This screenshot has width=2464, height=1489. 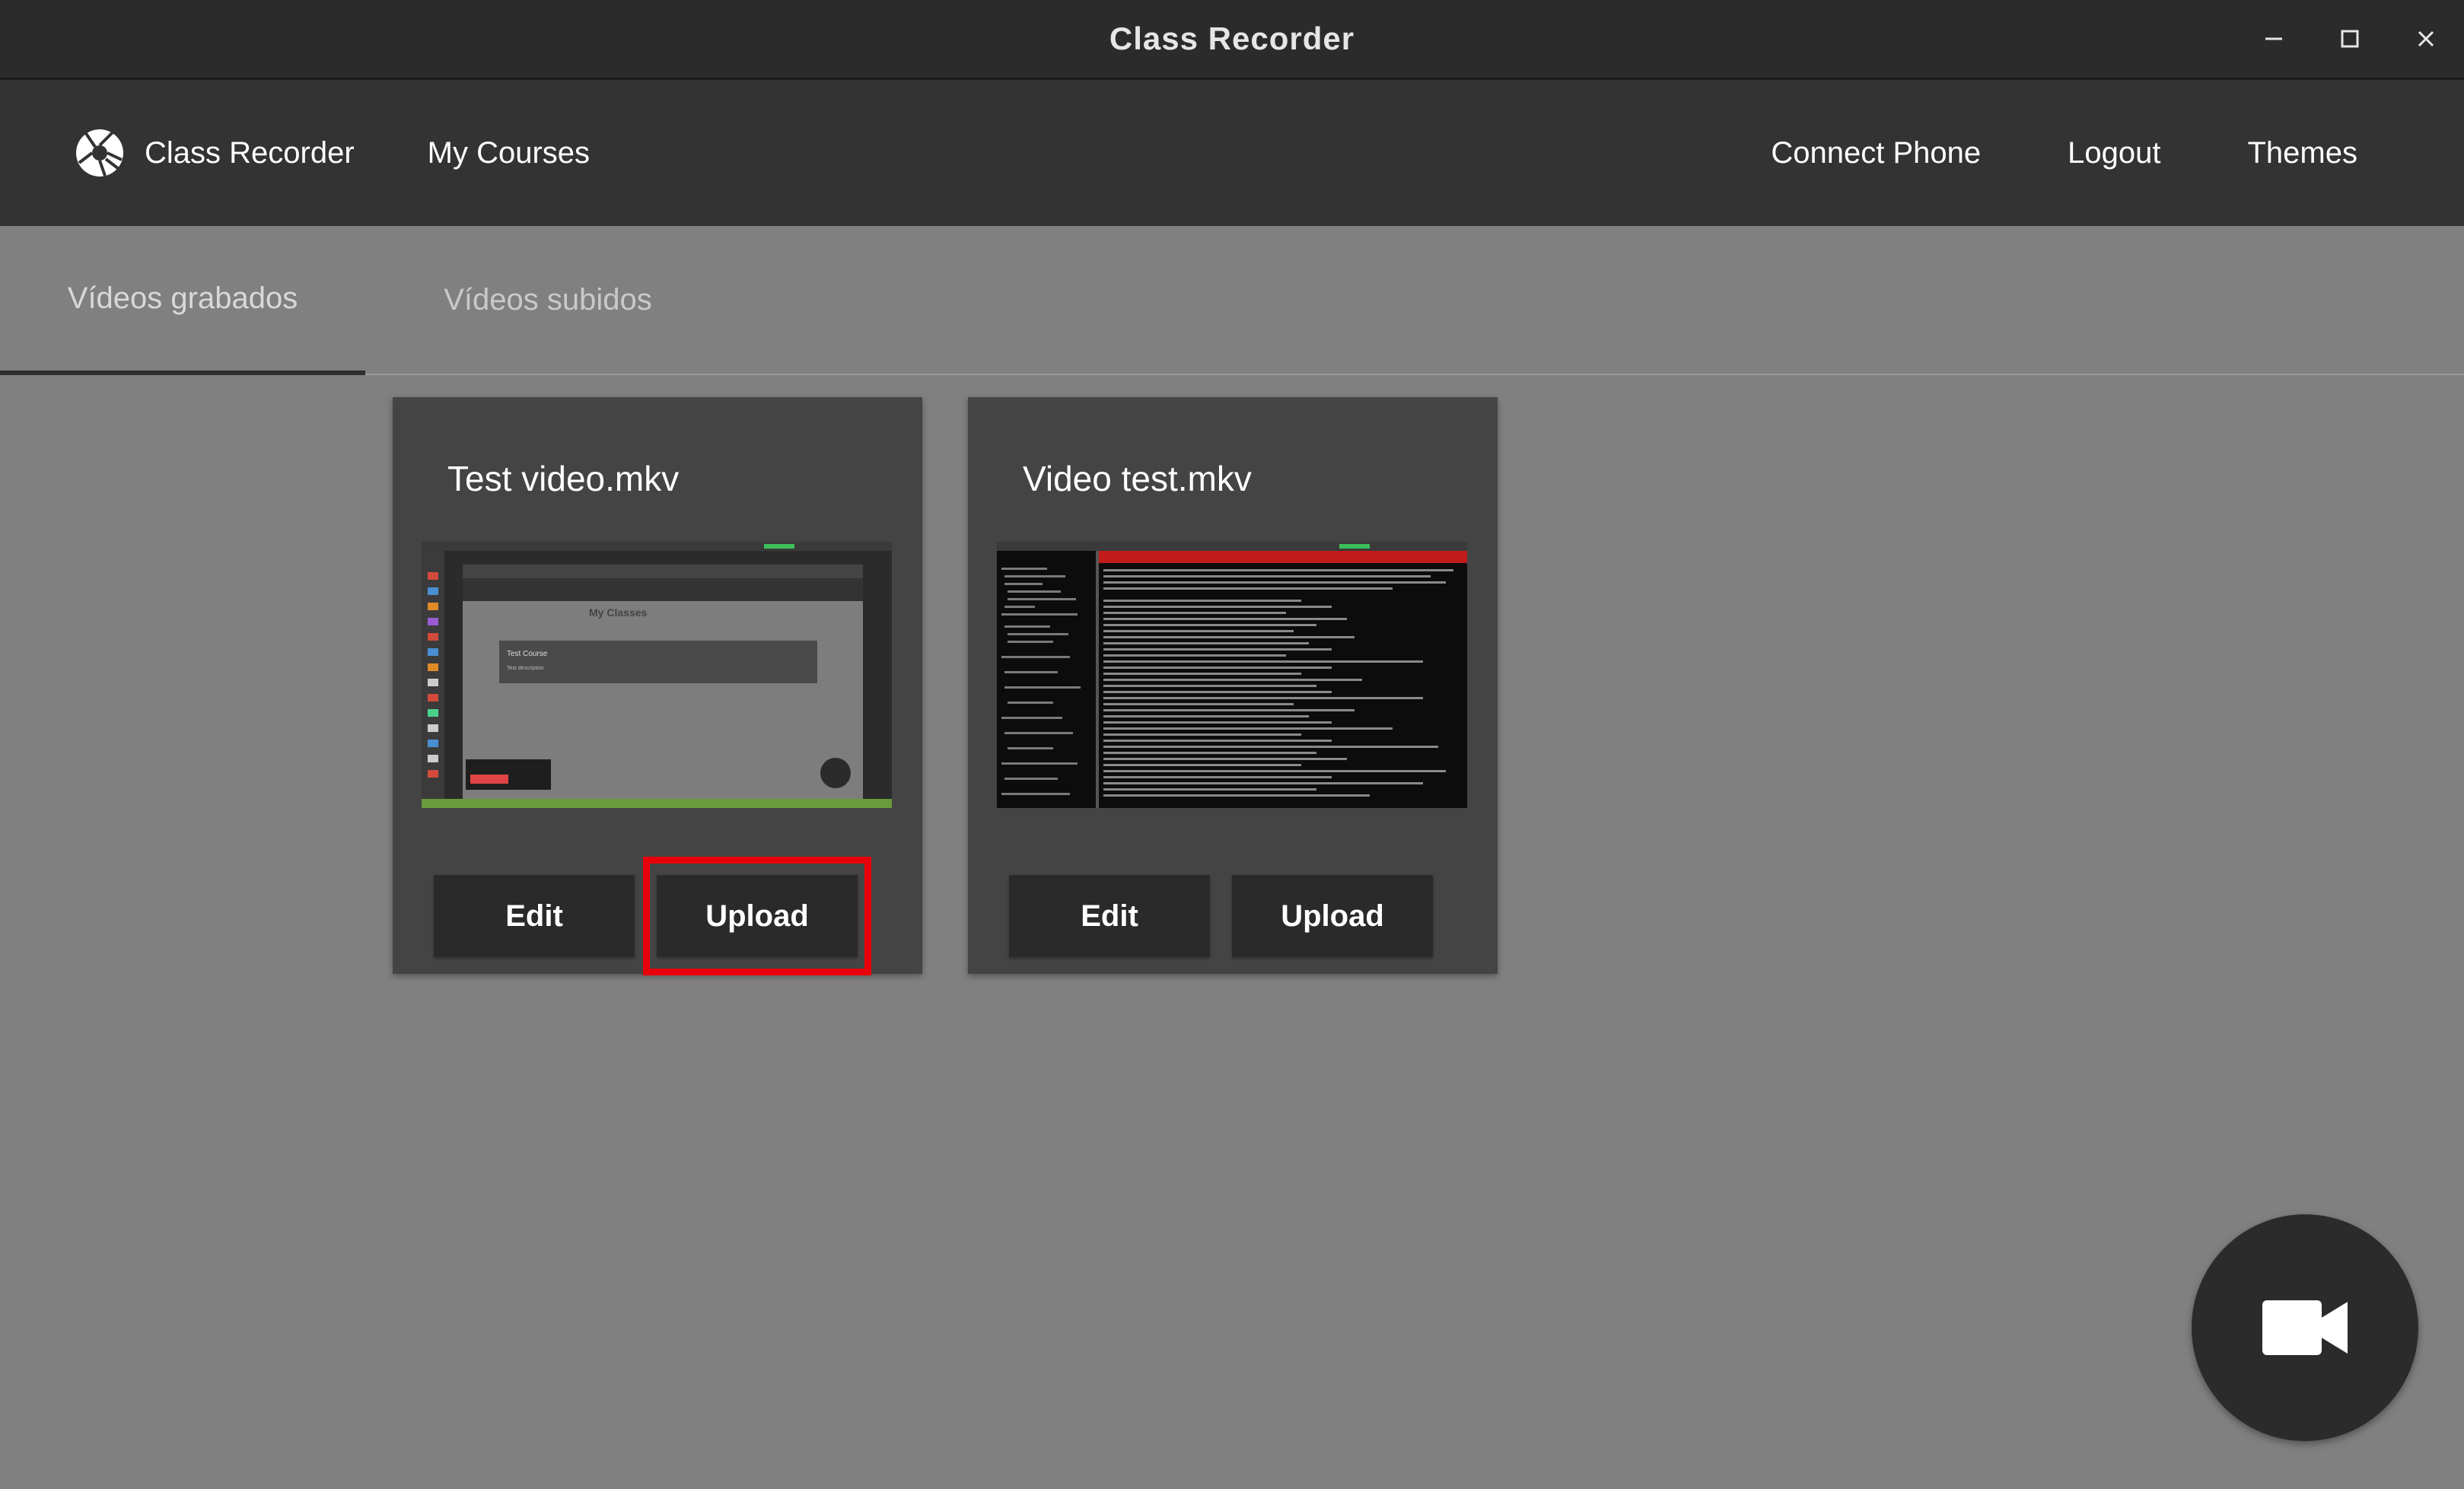 I want to click on tab-uploaded-videos: Vídeos subidos, so click(x=548, y=300).